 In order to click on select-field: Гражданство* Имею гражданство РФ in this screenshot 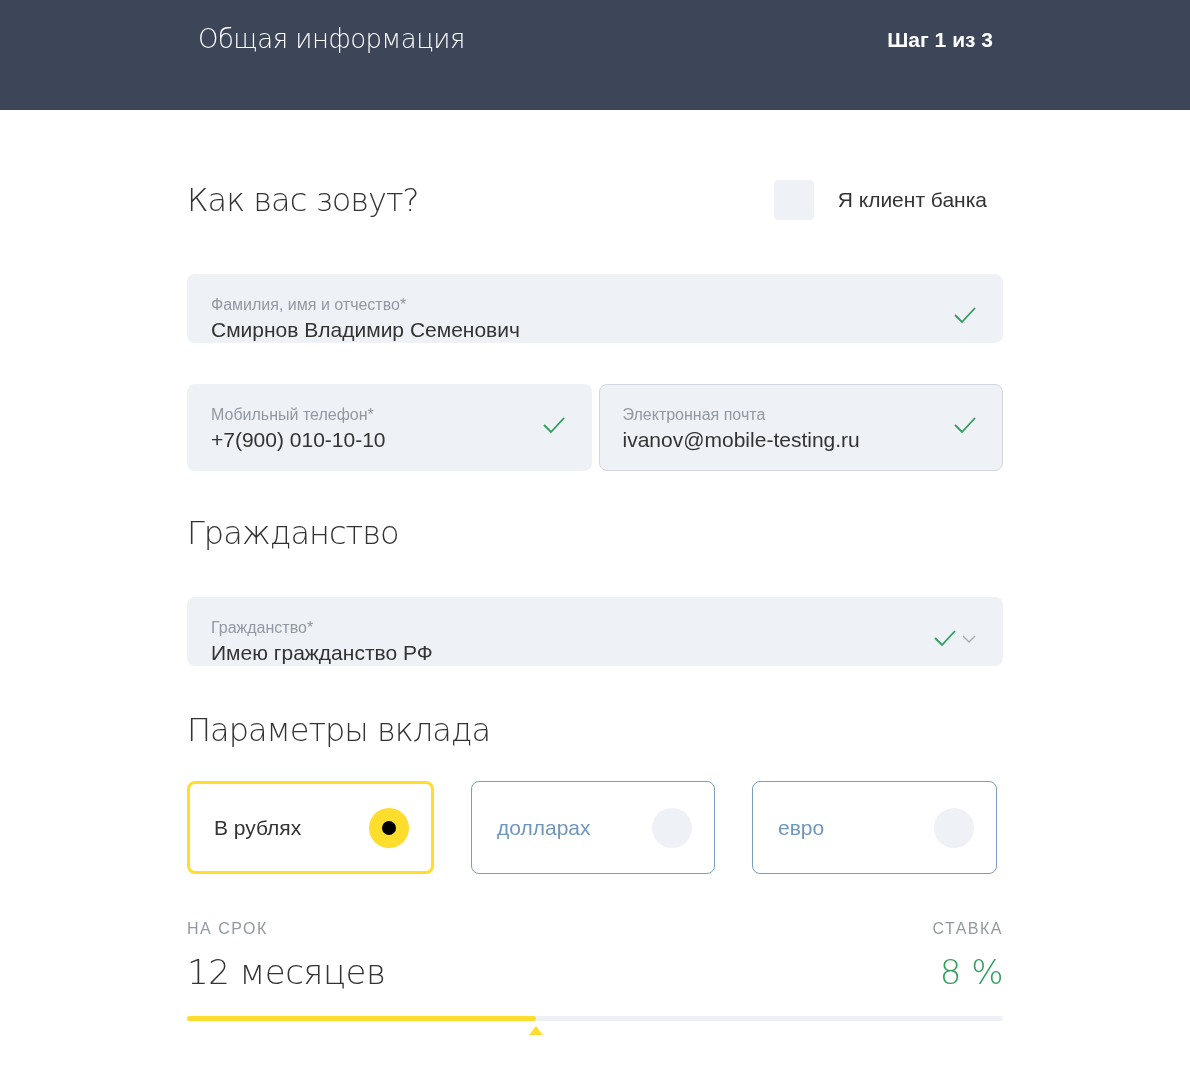, I will do `click(595, 631)`.